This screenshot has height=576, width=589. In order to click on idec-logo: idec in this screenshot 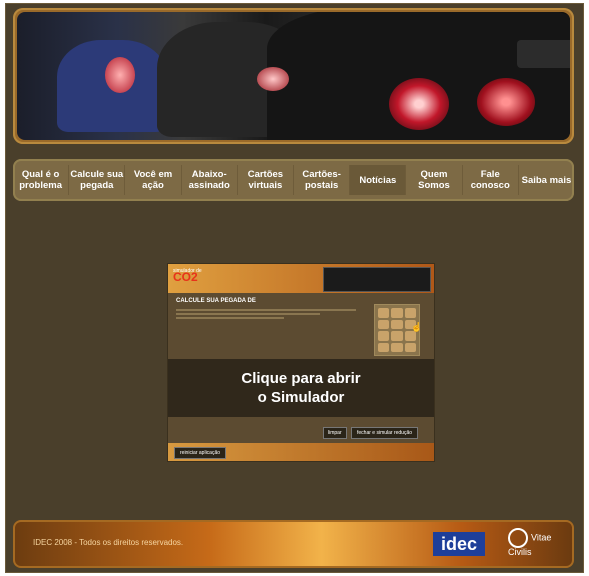, I will do `click(459, 544)`.